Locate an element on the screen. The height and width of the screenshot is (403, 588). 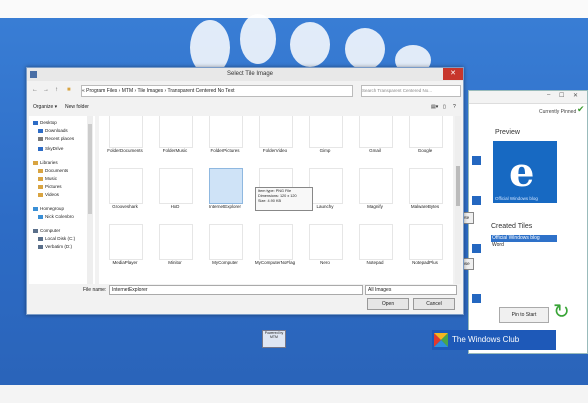
open-button: Open is located at coordinates (388, 304).